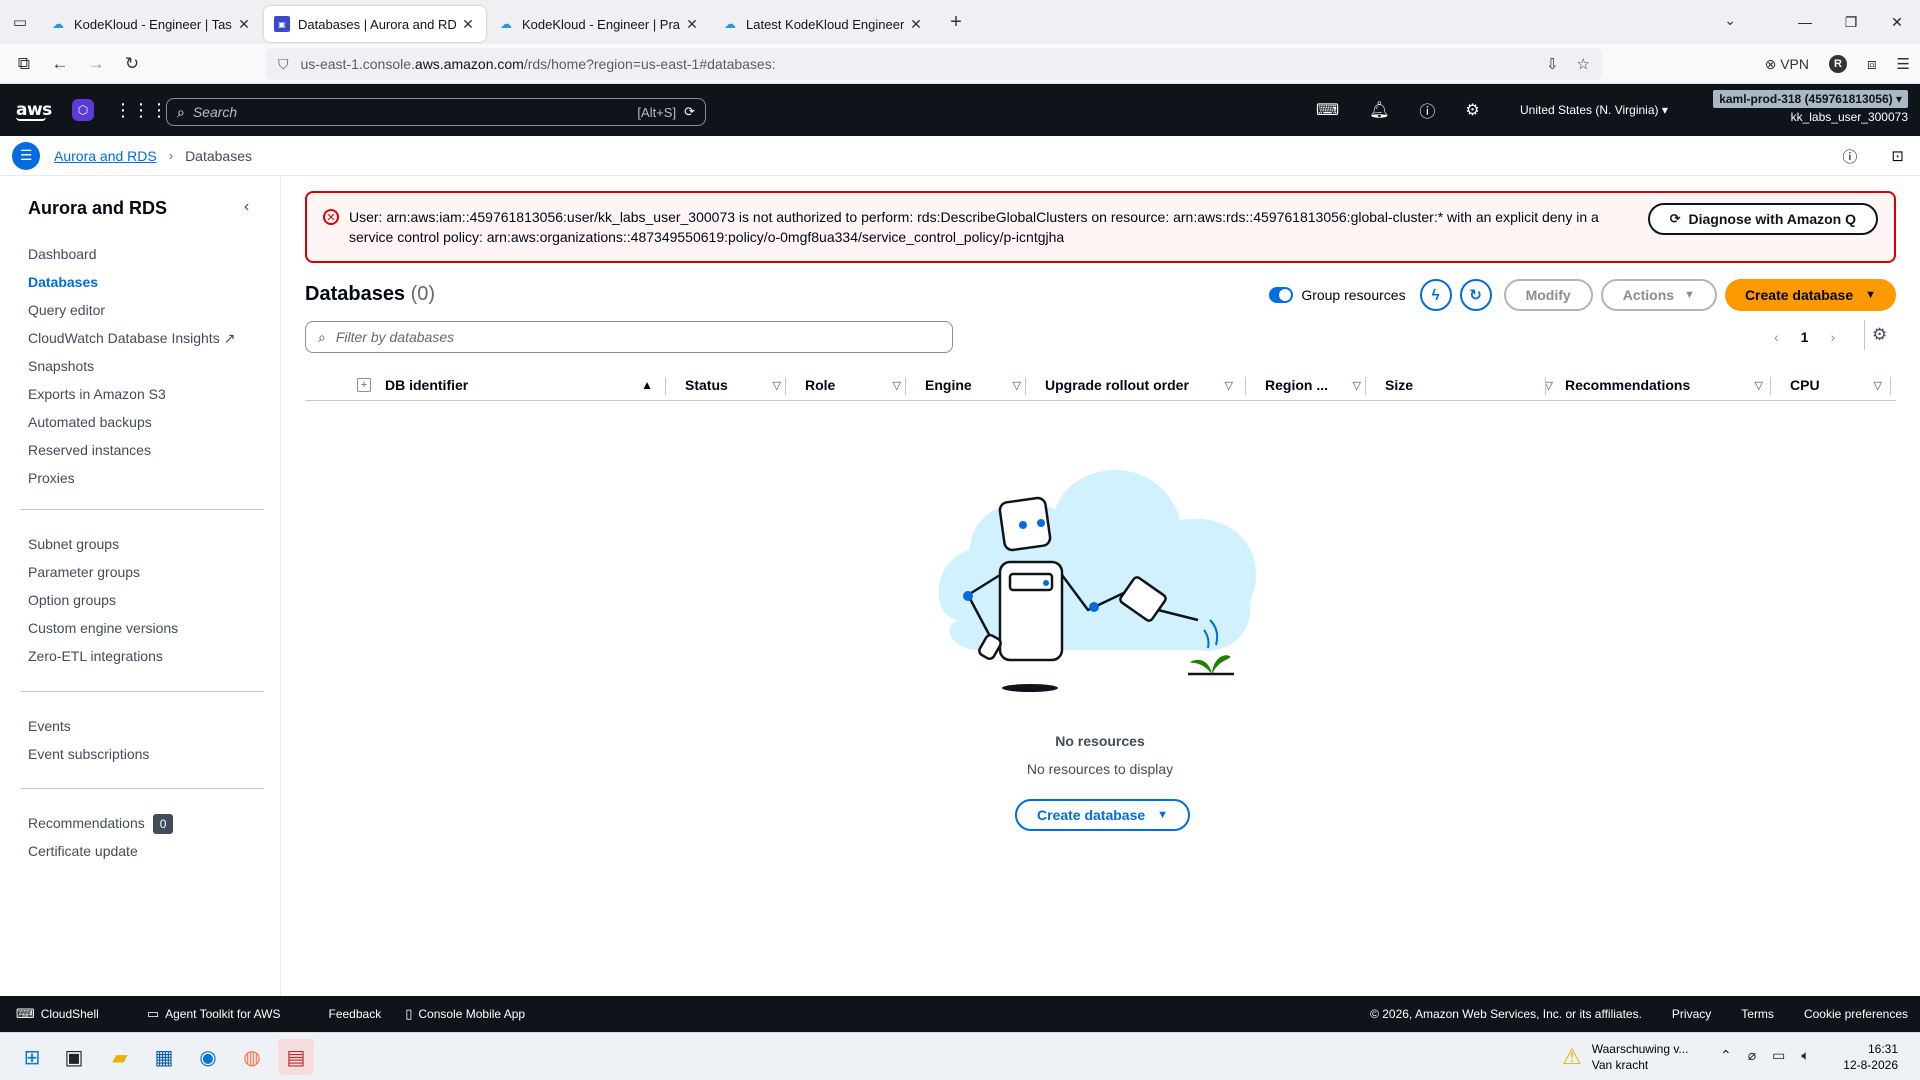 The height and width of the screenshot is (1080, 1920). What do you see at coordinates (246, 207) in the screenshot?
I see `collapse-sidebar-icon: ‹` at bounding box center [246, 207].